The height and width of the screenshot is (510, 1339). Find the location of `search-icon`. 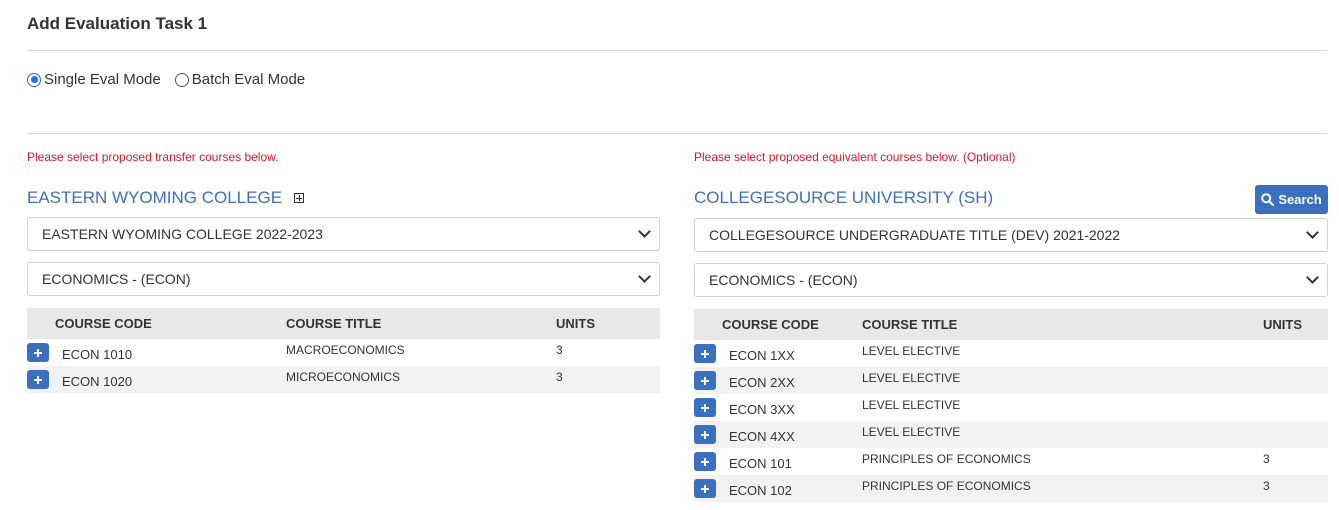

search-icon is located at coordinates (1268, 199).